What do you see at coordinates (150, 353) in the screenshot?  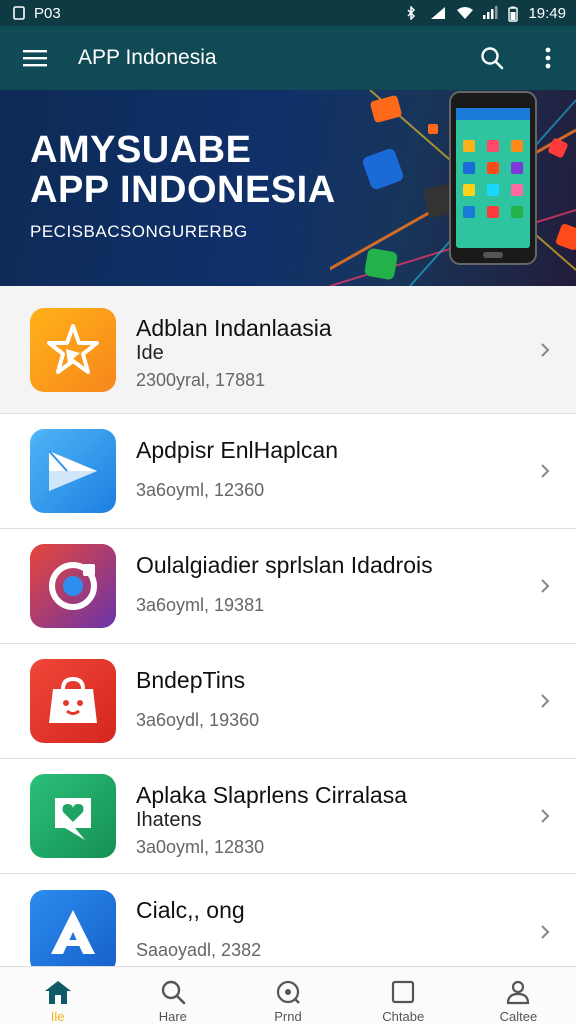 I see `app-subtitle: Ide` at bounding box center [150, 353].